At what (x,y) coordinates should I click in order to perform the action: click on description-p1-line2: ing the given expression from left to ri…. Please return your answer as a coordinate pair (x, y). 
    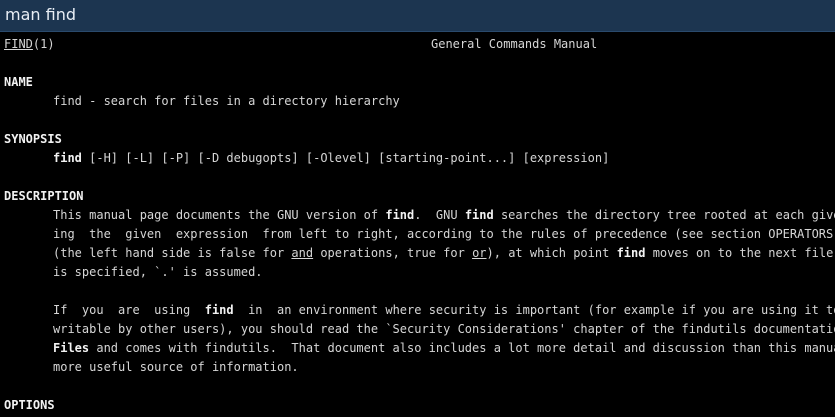
    Looking at the image, I should click on (444, 234).